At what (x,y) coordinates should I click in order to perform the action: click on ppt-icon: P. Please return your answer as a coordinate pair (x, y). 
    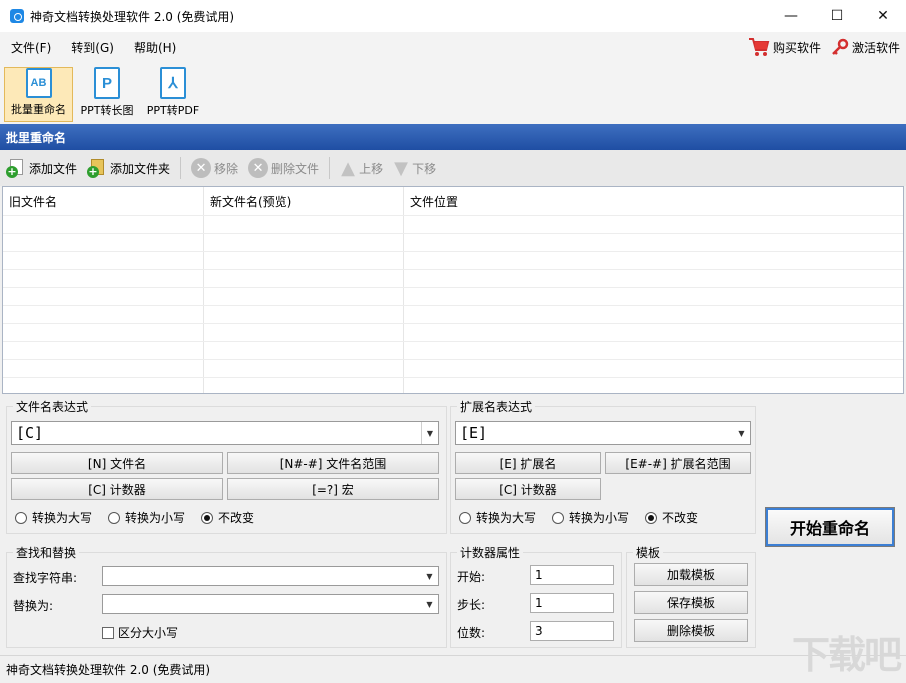
    Looking at the image, I should click on (107, 83).